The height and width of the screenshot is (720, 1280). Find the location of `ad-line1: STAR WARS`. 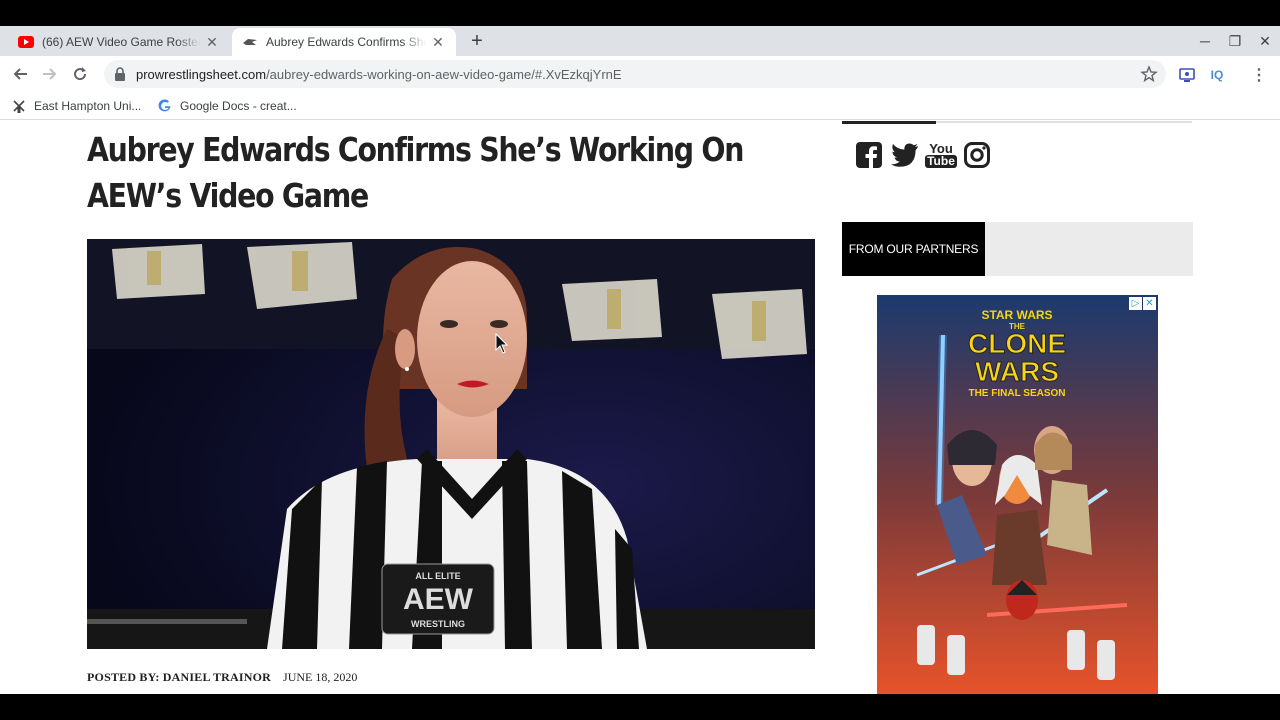

ad-line1: STAR WARS is located at coordinates (1016, 315).